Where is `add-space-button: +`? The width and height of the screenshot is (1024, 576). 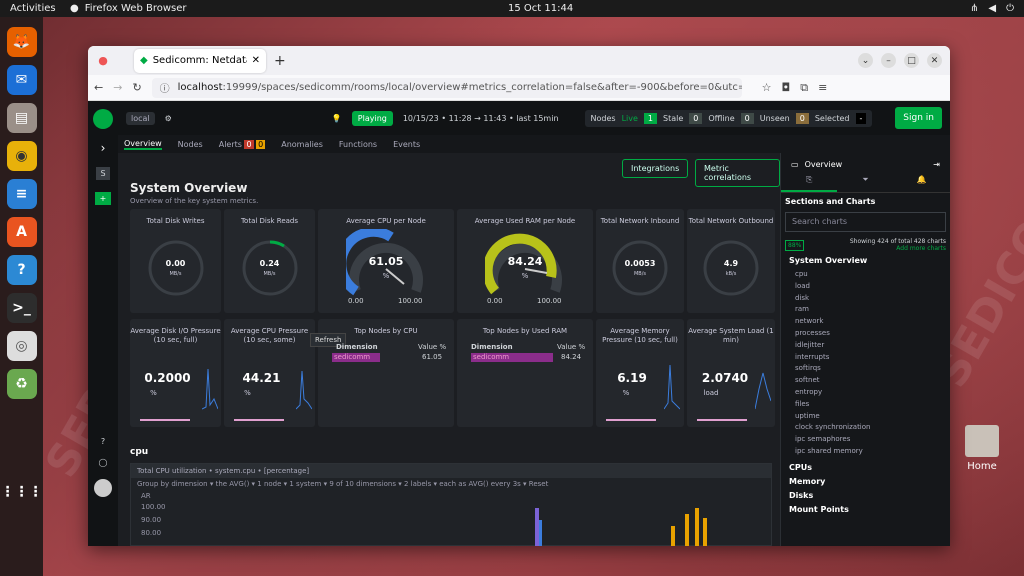
add-space-button: + is located at coordinates (103, 198).